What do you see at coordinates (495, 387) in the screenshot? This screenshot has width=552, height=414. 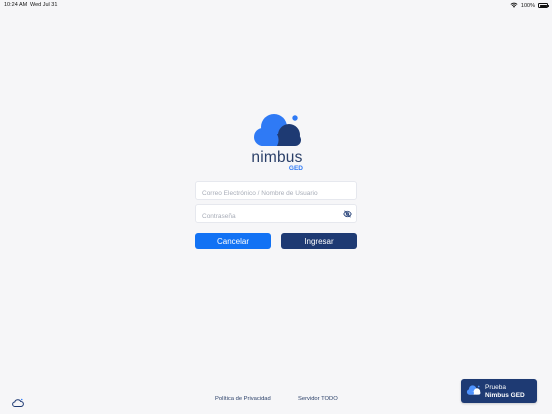 I see `trial-label-line1: Prueba` at bounding box center [495, 387].